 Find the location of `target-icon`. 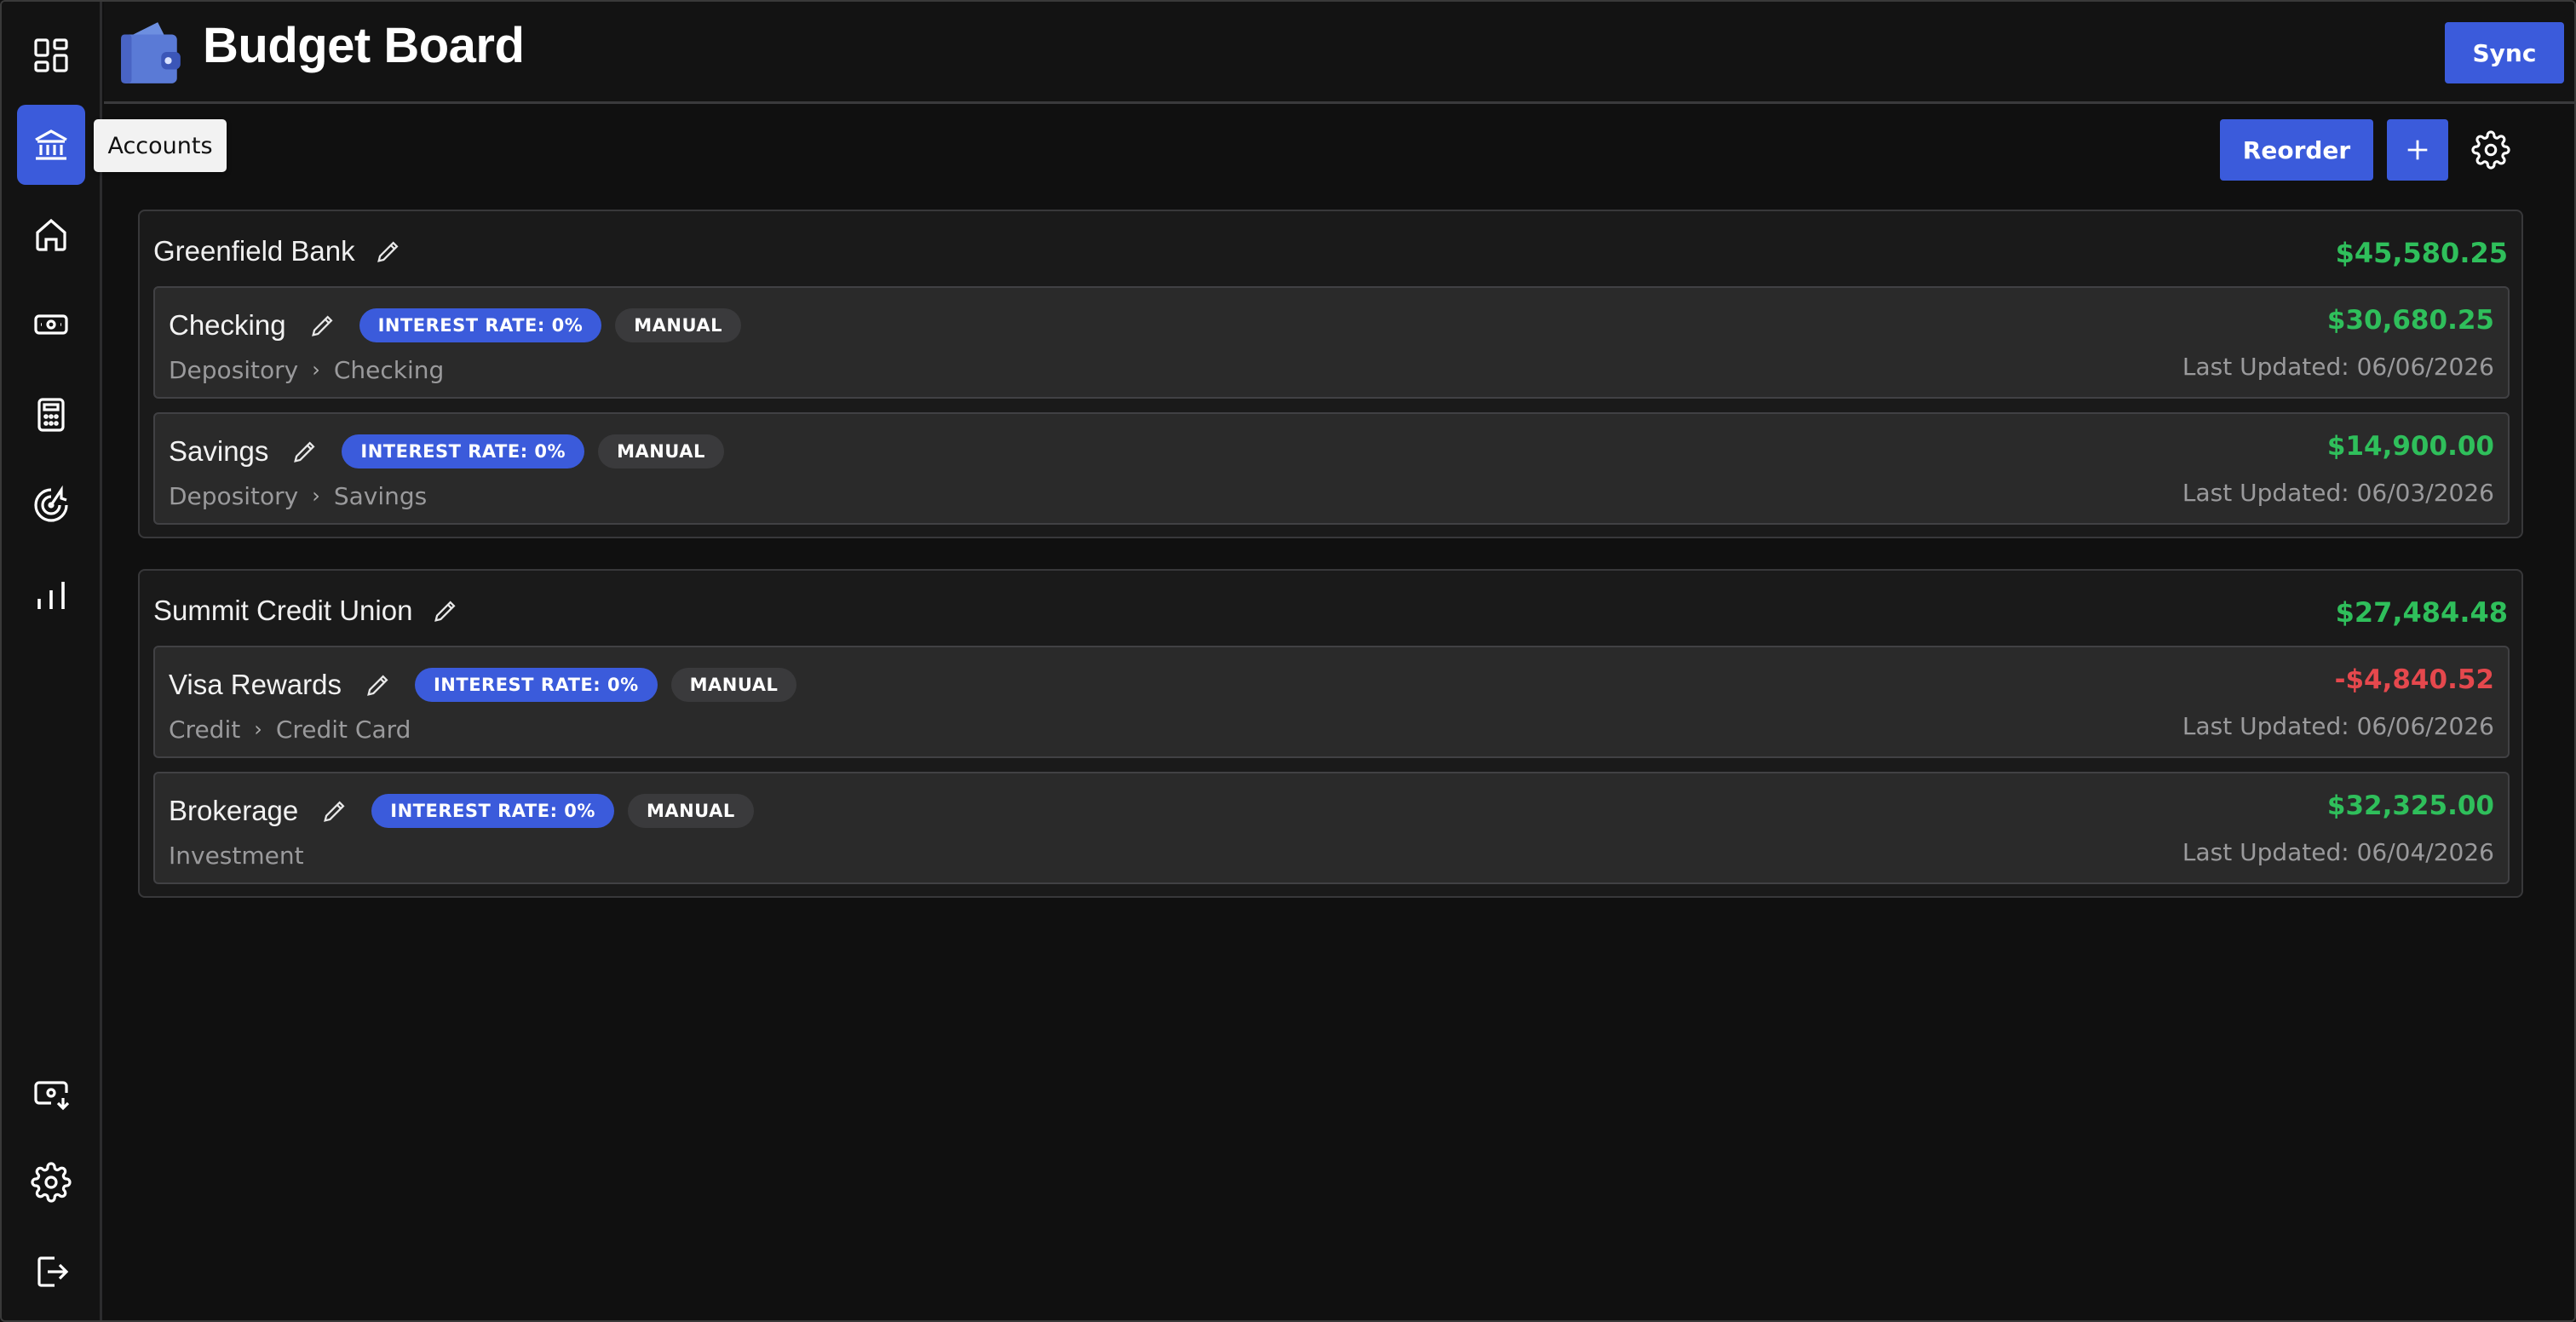

target-icon is located at coordinates (51, 503).